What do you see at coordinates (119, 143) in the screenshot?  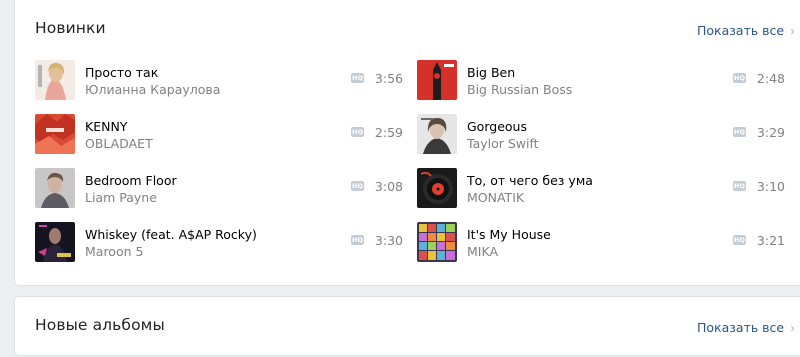 I see `track-artist: OBLADAET` at bounding box center [119, 143].